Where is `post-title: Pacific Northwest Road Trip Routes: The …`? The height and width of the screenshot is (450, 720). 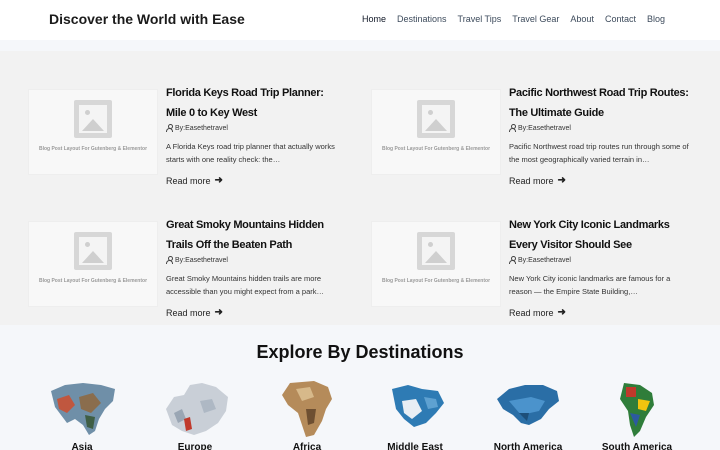
post-title: Pacific Northwest Road Trip Routes: The … is located at coordinates (599, 103).